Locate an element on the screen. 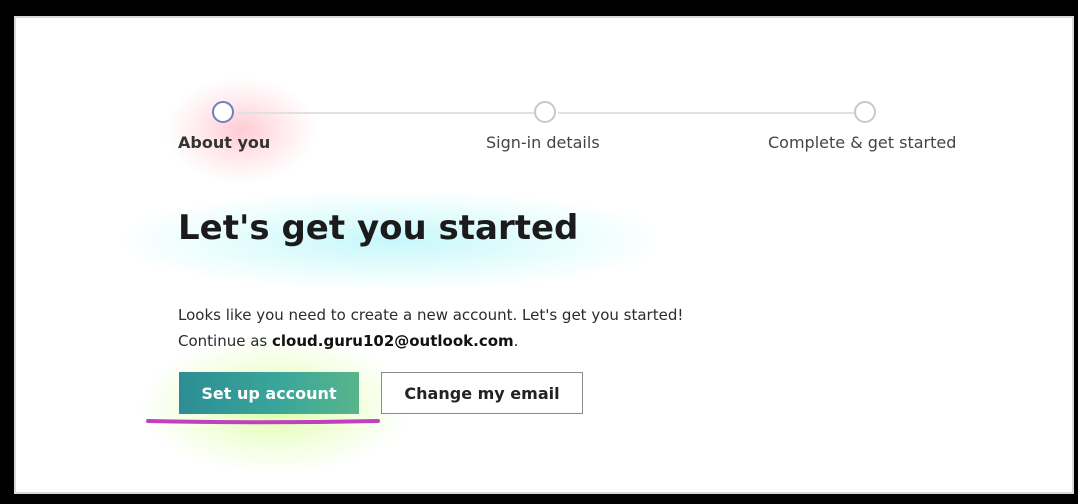  step-label-complete: Complete & get started is located at coordinates (862, 142).